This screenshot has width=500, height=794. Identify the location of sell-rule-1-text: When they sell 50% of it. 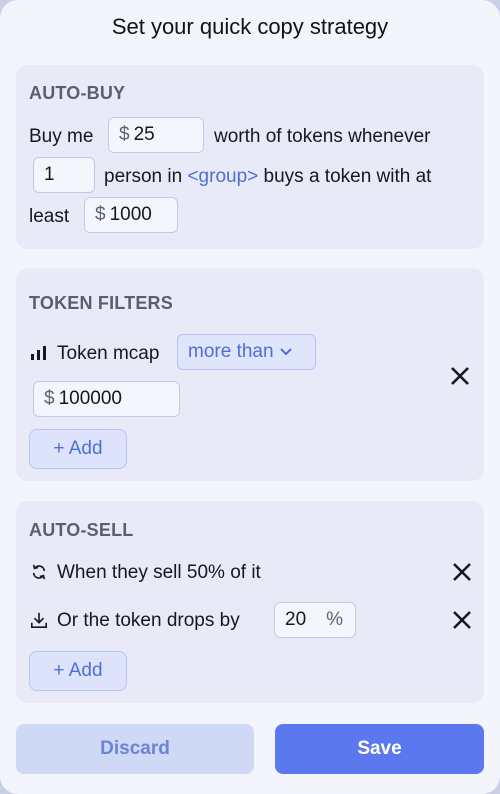
(159, 572).